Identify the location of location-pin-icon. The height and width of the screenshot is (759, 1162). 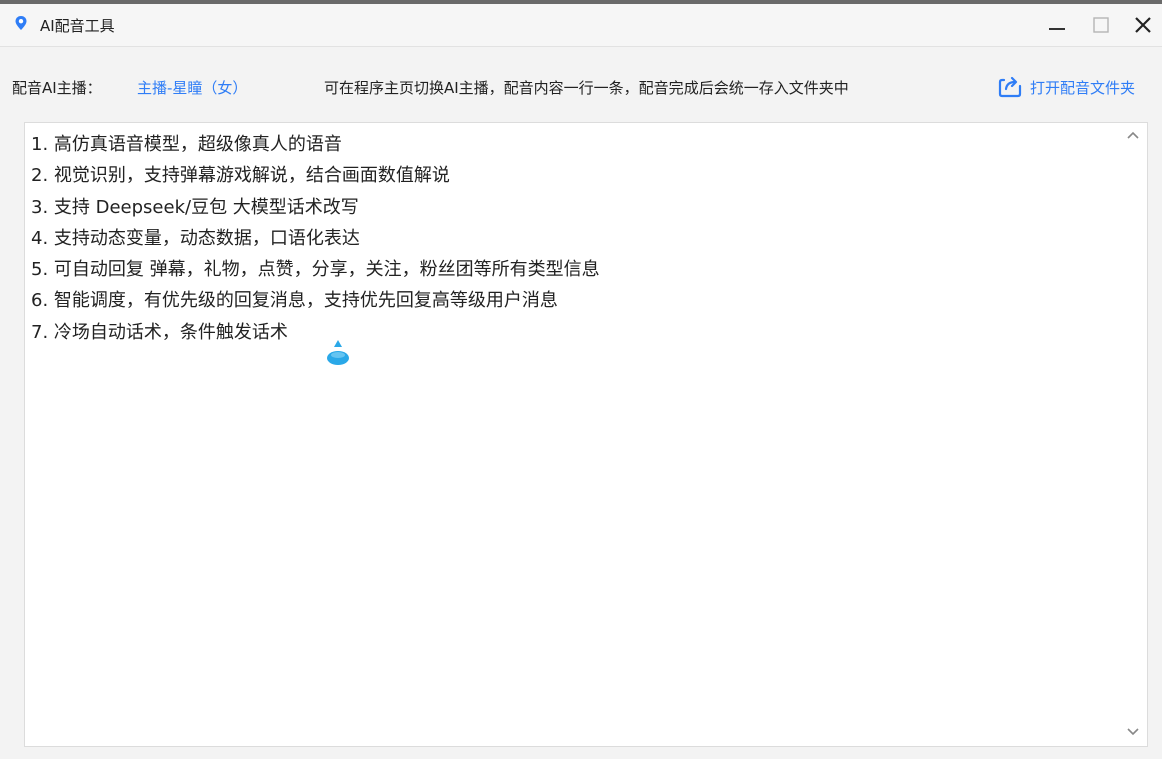
(21, 23).